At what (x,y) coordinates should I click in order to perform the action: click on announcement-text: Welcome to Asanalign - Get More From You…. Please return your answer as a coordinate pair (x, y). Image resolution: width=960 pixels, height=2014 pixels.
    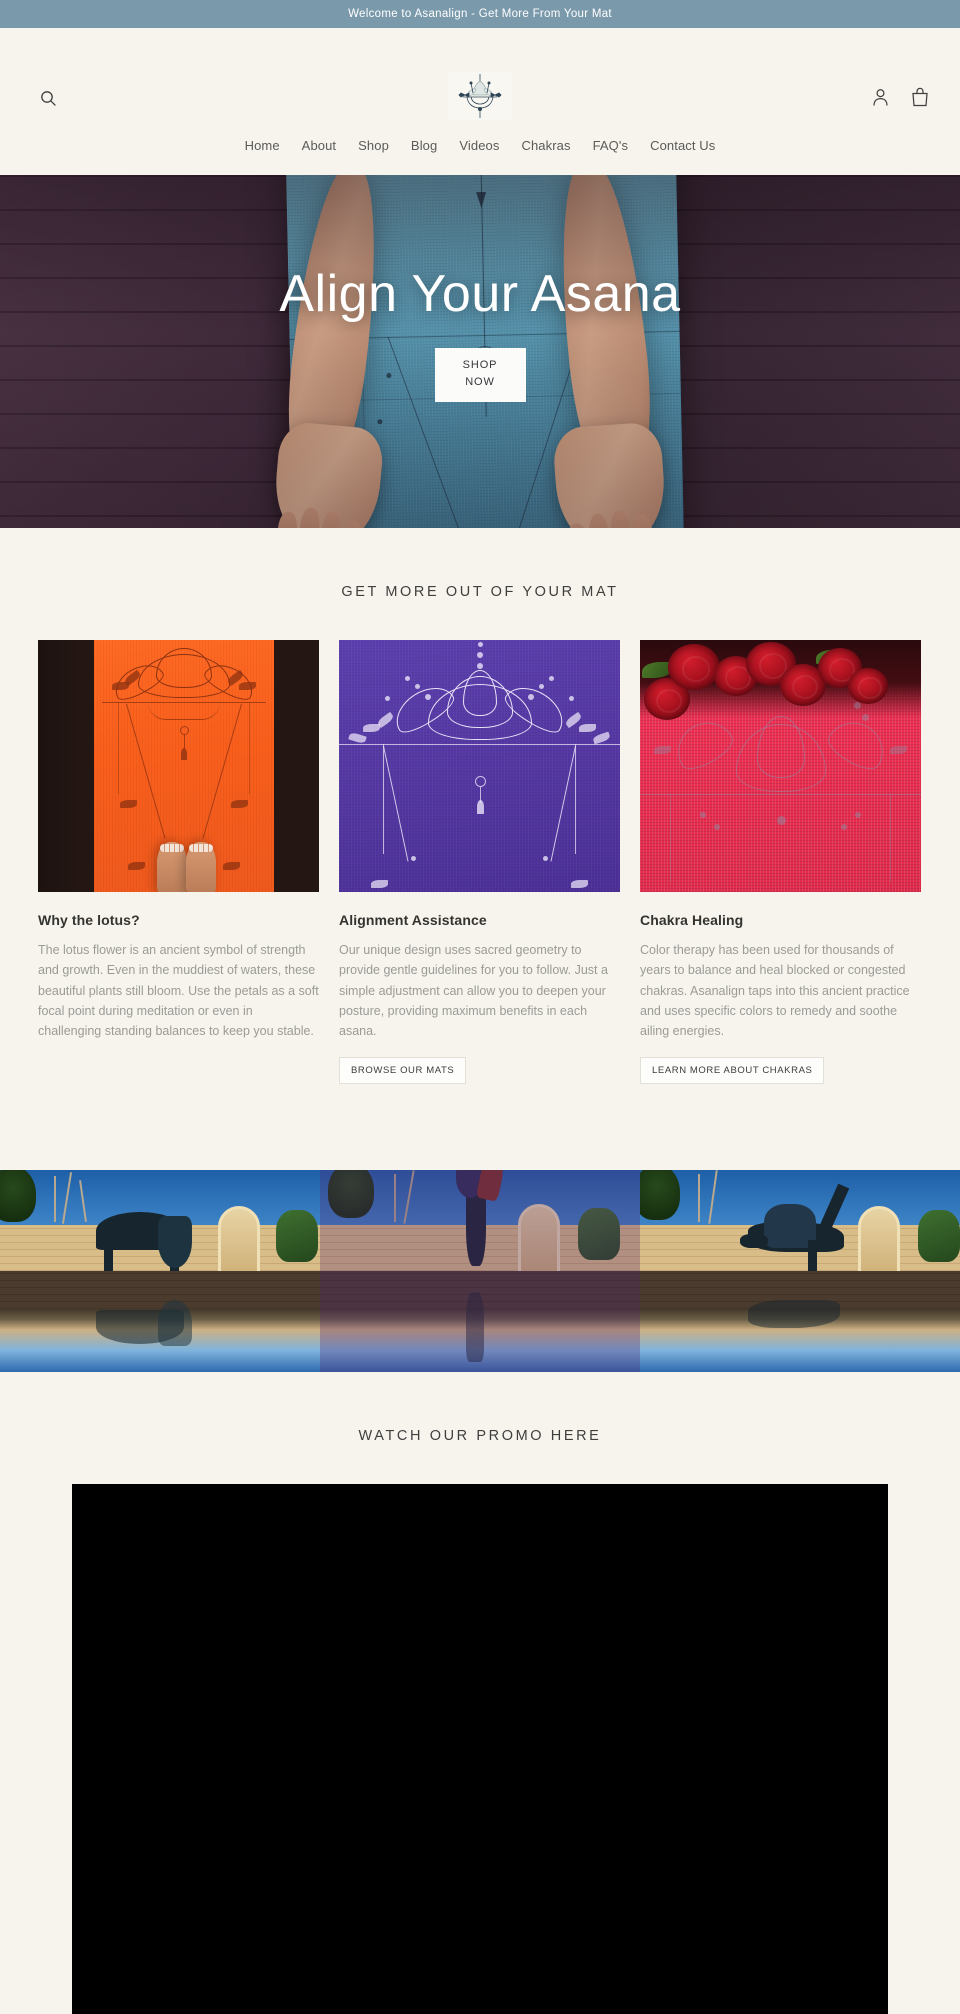
    Looking at the image, I should click on (480, 14).